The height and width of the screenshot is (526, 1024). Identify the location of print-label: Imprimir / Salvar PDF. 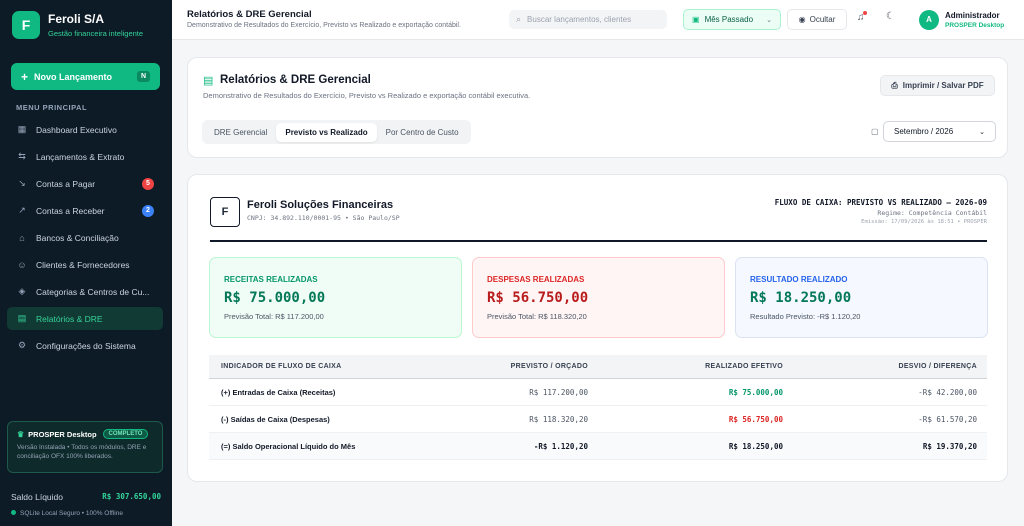
(943, 85).